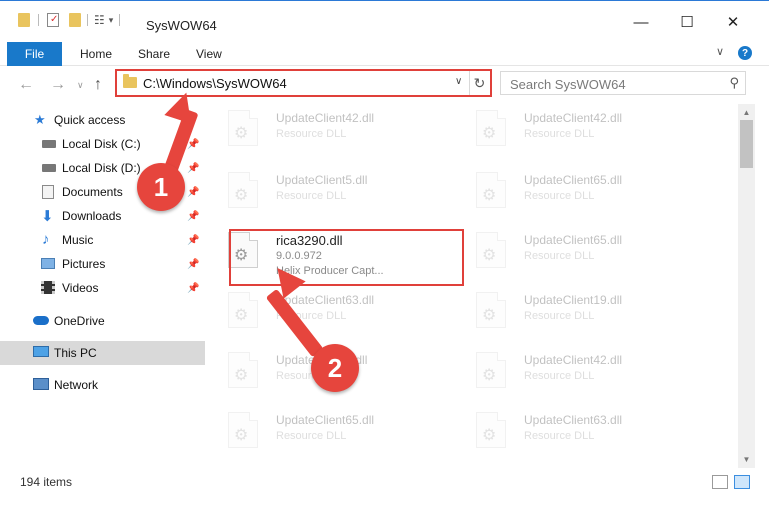  Describe the element at coordinates (41, 351) in the screenshot. I see `computer-icon` at that location.